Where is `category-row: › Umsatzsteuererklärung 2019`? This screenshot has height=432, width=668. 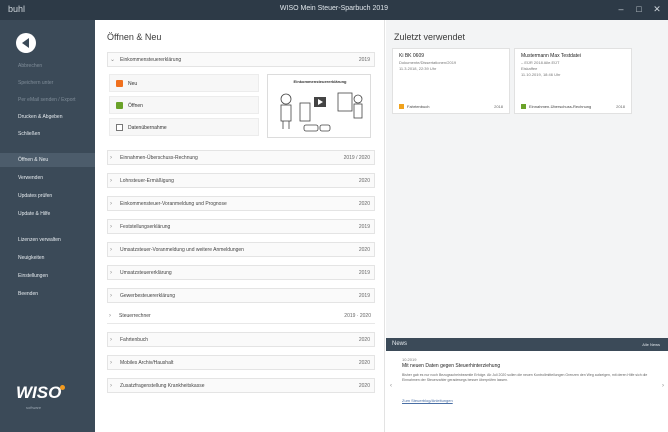
category-row: › Umsatzsteuererklärung 2019 is located at coordinates (241, 272).